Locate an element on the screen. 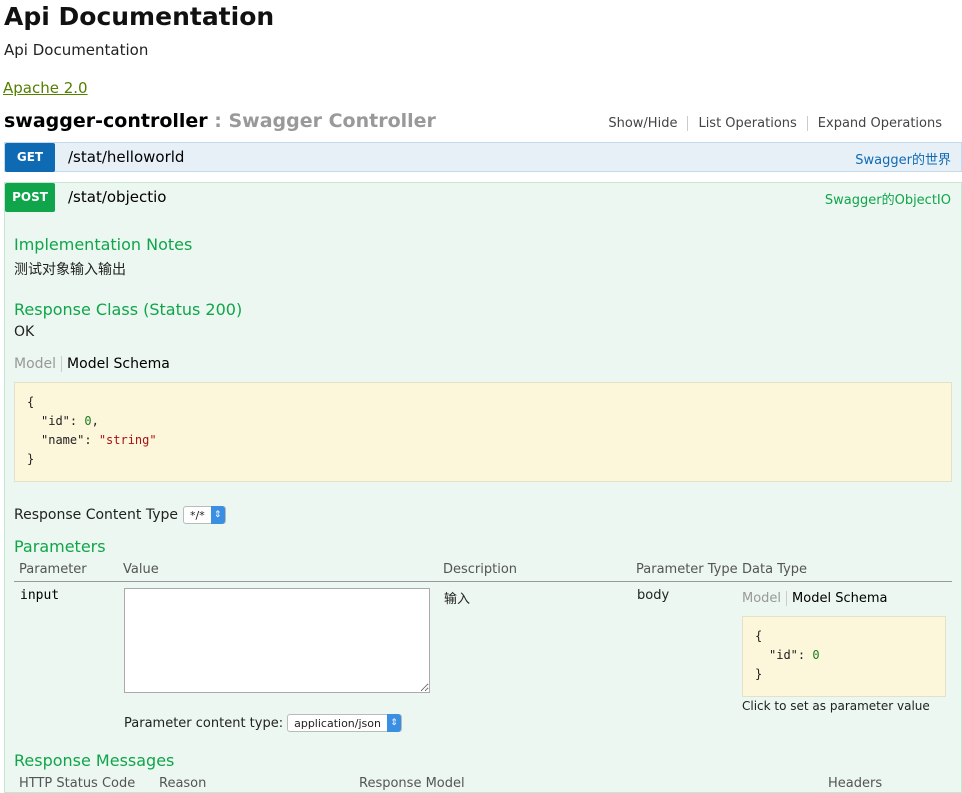  schema-open-brace: { is located at coordinates (31, 402).